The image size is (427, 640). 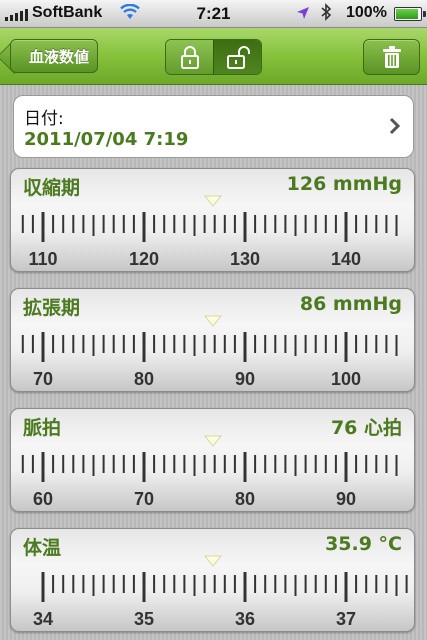 What do you see at coordinates (303, 14) in the screenshot?
I see `location-arrow-icon` at bounding box center [303, 14].